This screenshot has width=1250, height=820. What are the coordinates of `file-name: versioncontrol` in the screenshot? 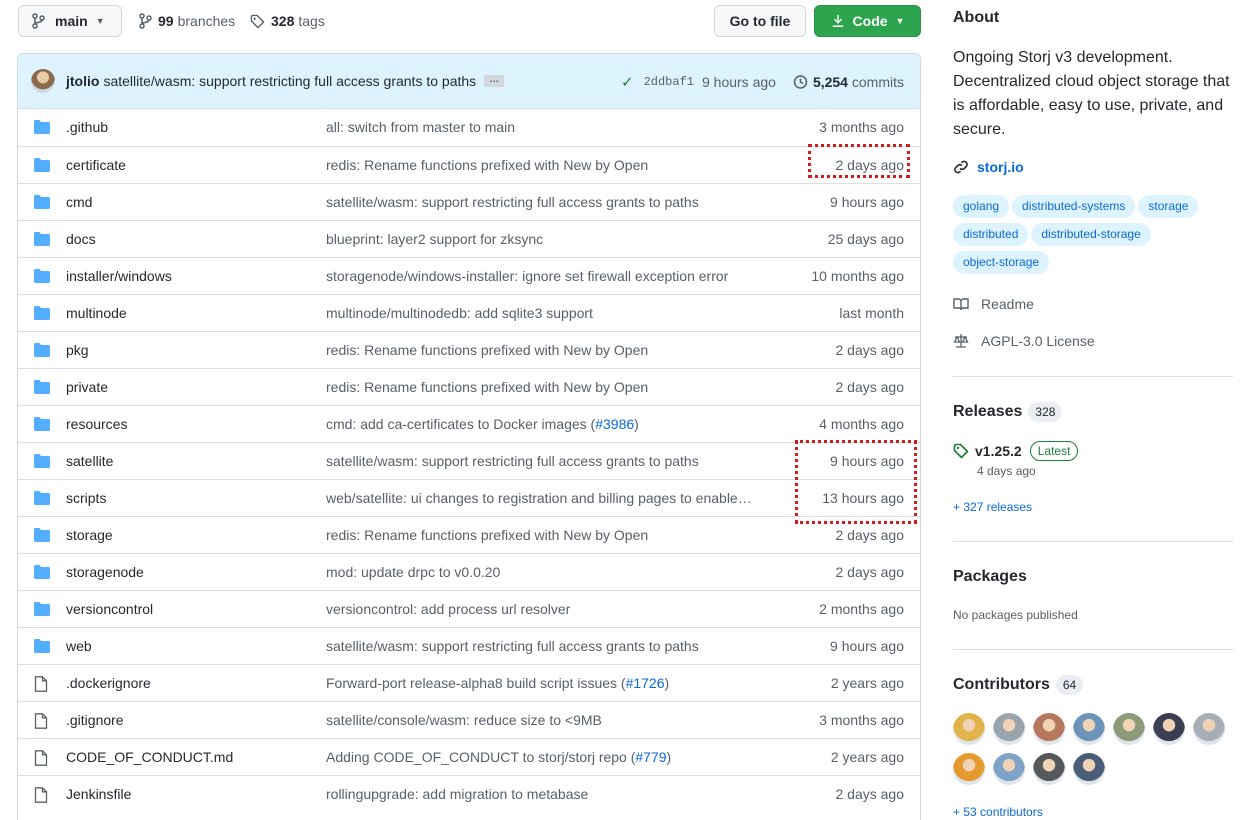 It's located at (109, 609).